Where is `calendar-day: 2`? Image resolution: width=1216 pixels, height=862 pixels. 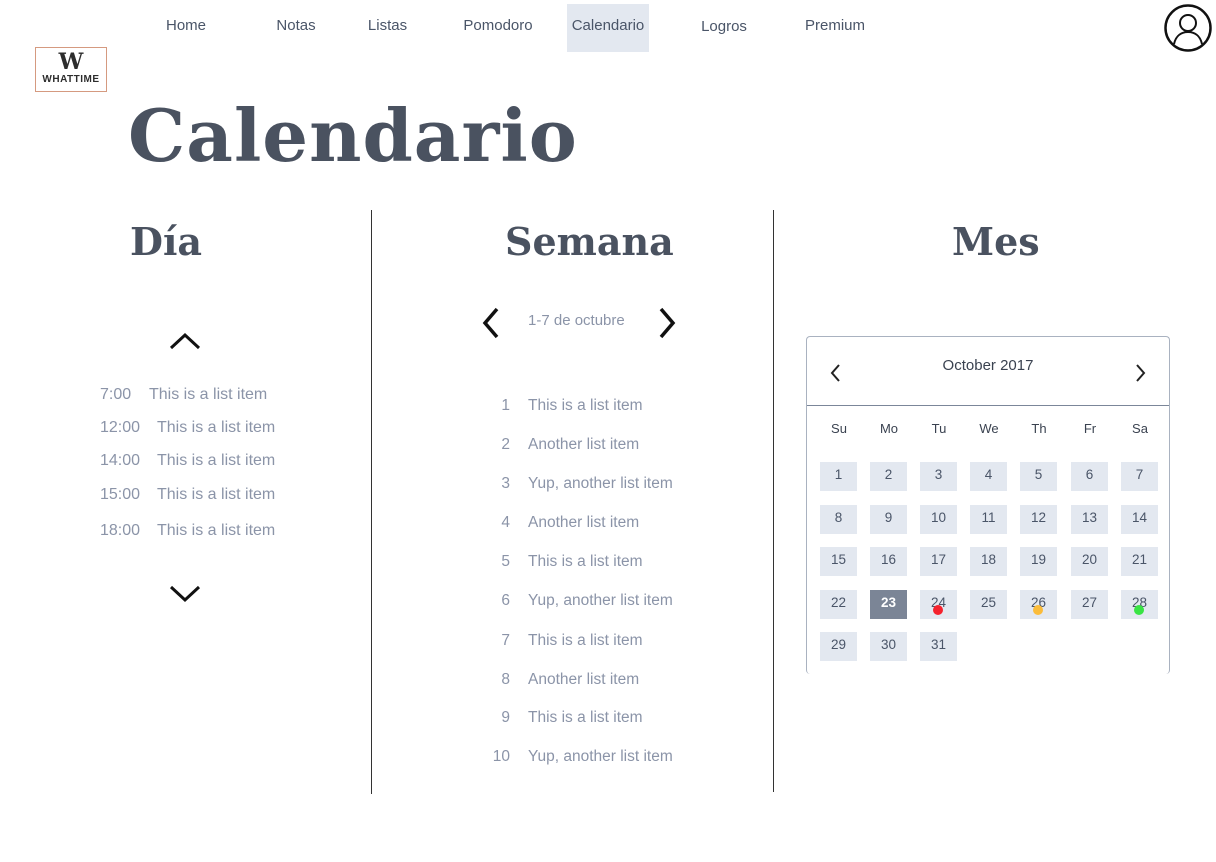 calendar-day: 2 is located at coordinates (888, 476).